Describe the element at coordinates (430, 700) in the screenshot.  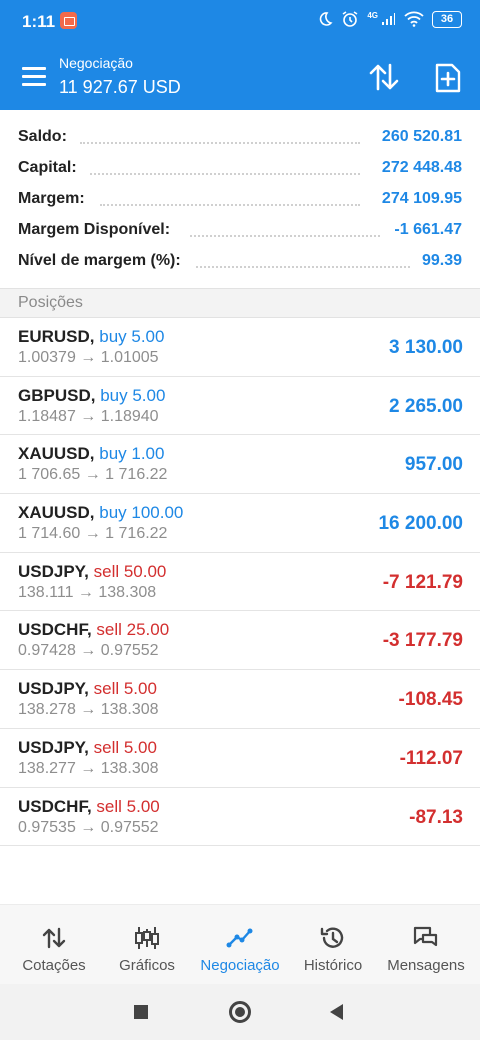
I see `position-profit: -108.45` at that location.